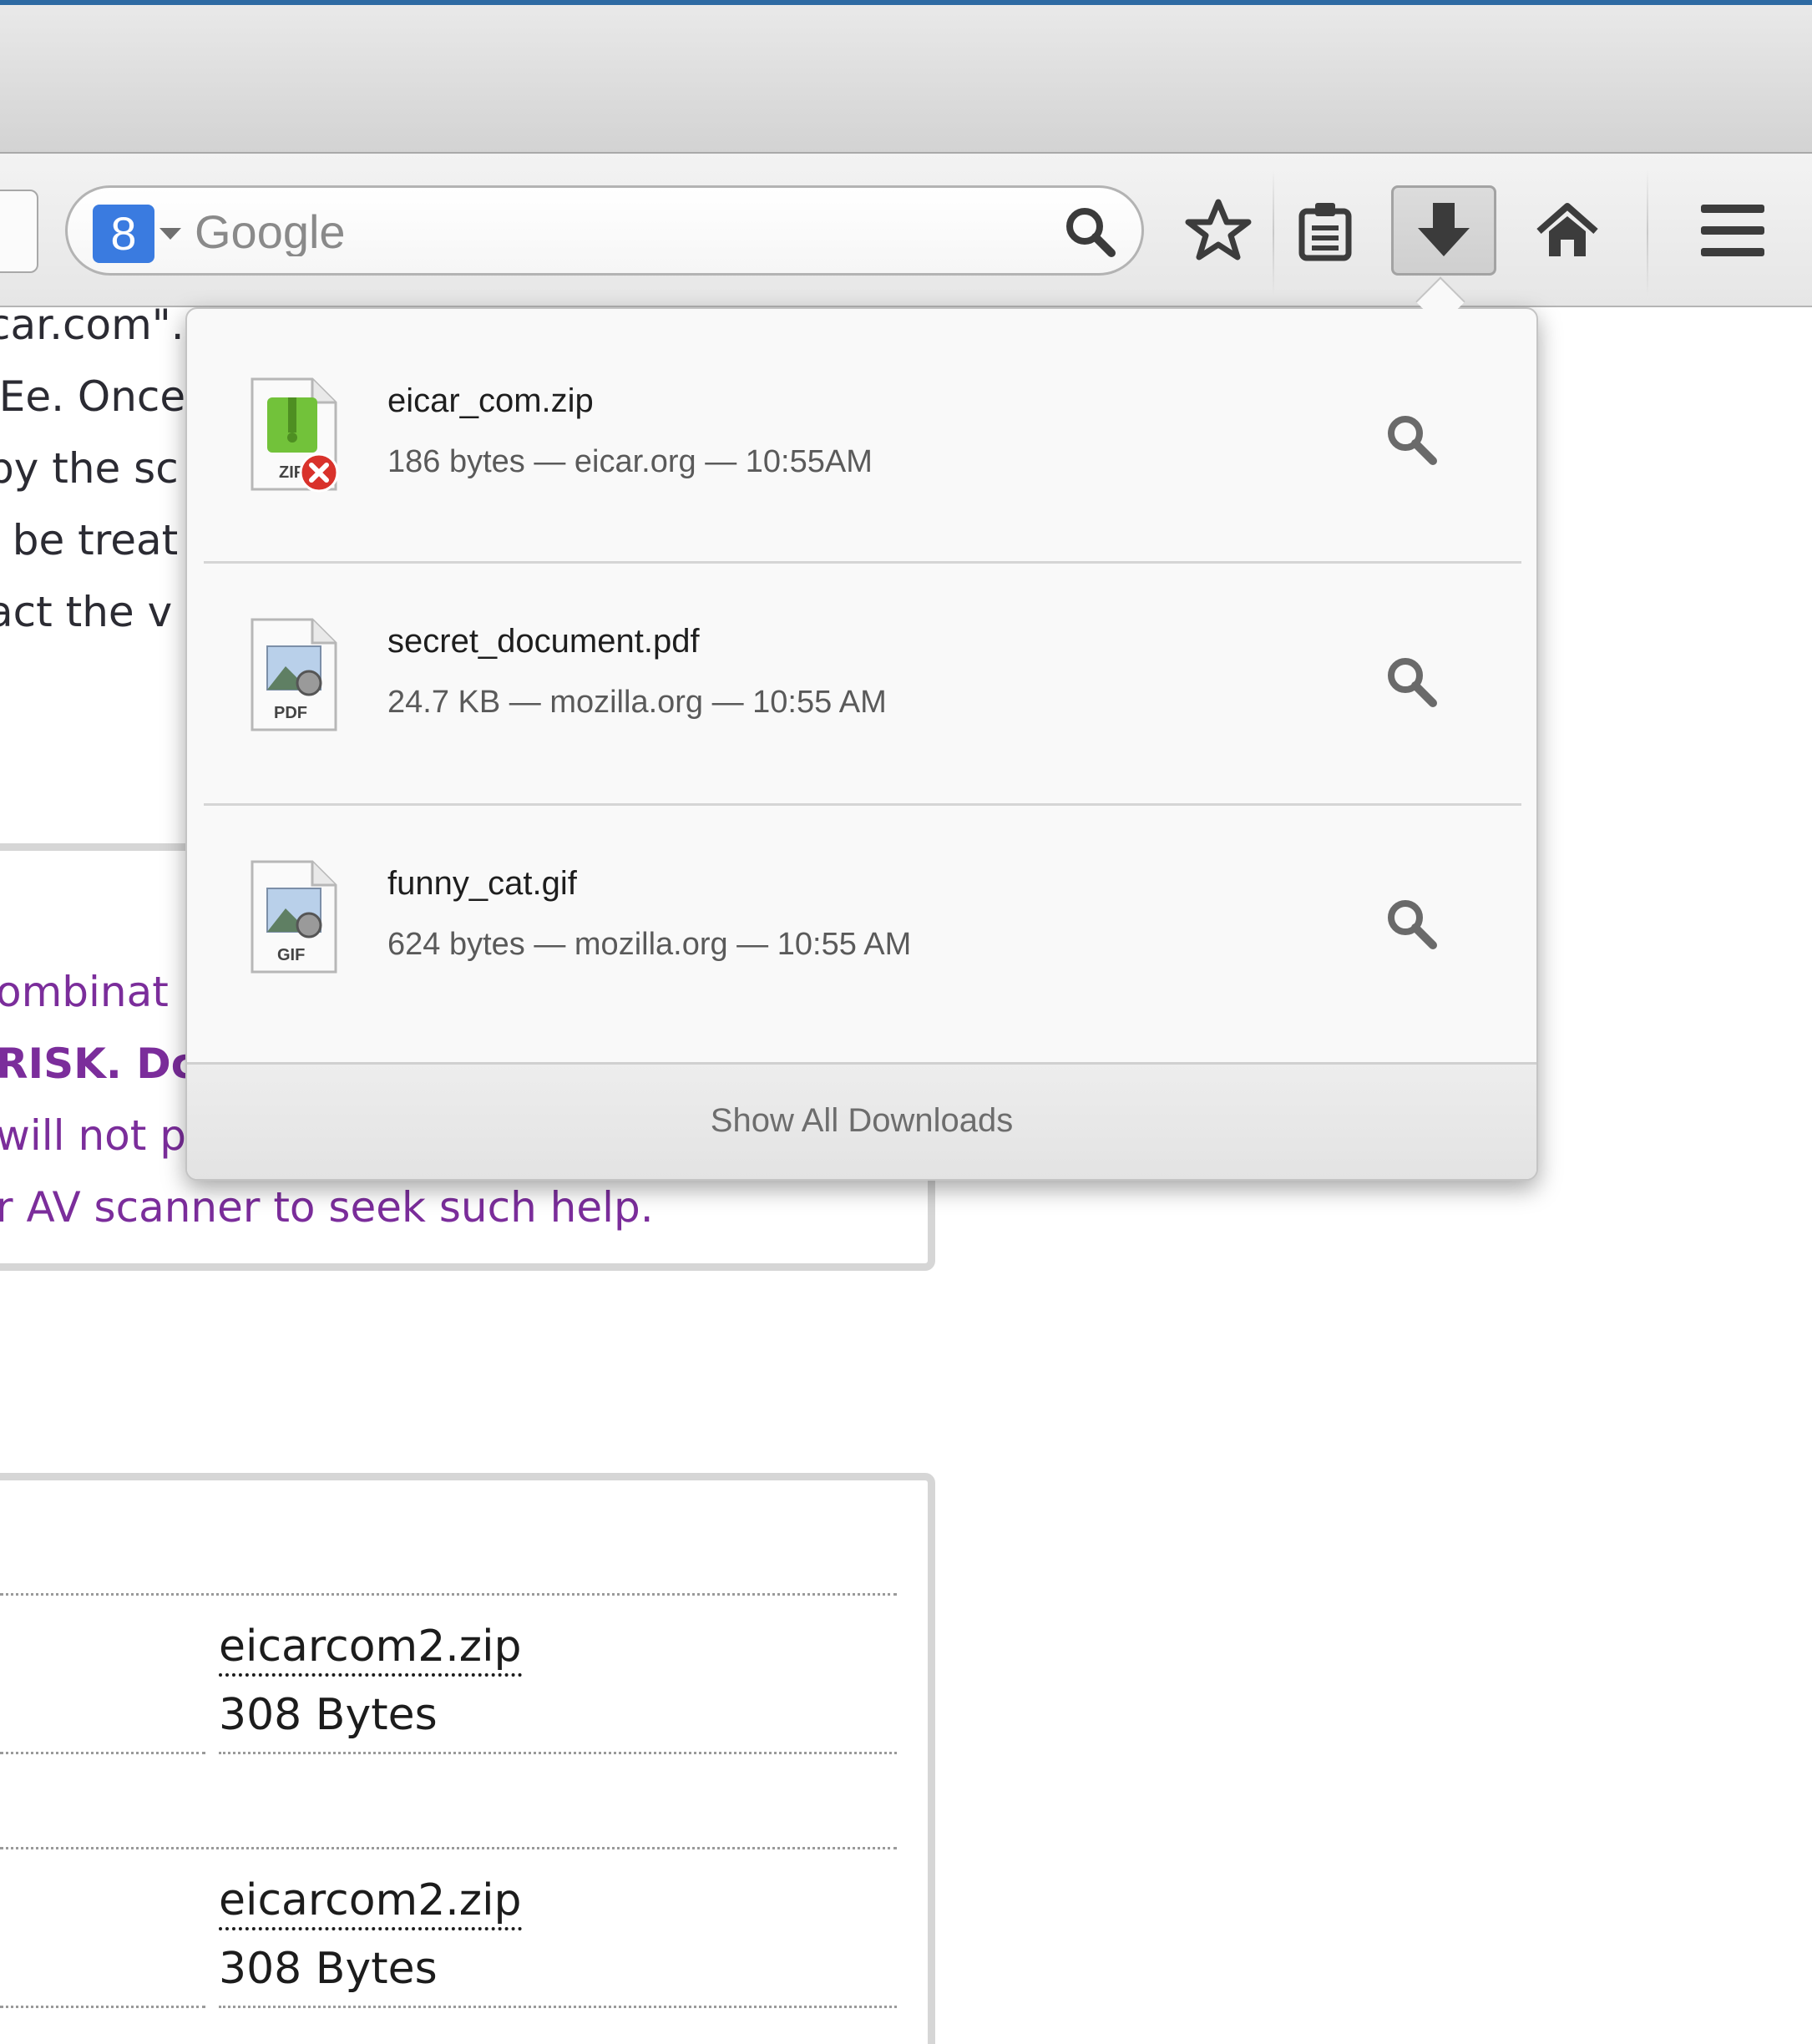 The width and height of the screenshot is (1812, 2044). Describe the element at coordinates (291, 955) in the screenshot. I see `file-type-label: GIF` at that location.